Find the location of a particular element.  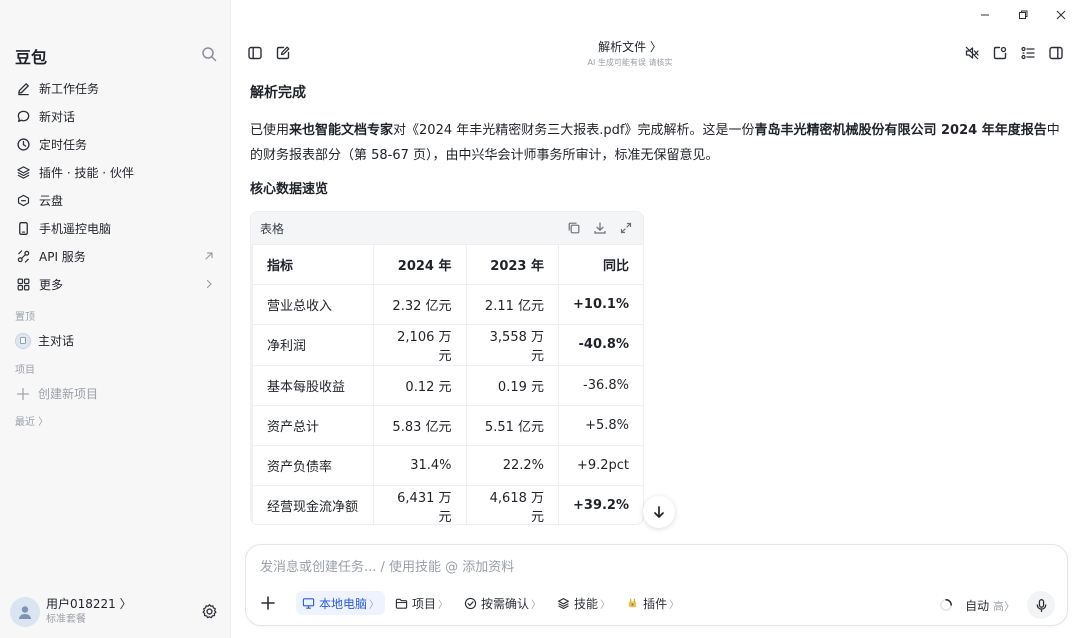

pinned-section-label: 置顶 is located at coordinates (25, 317).